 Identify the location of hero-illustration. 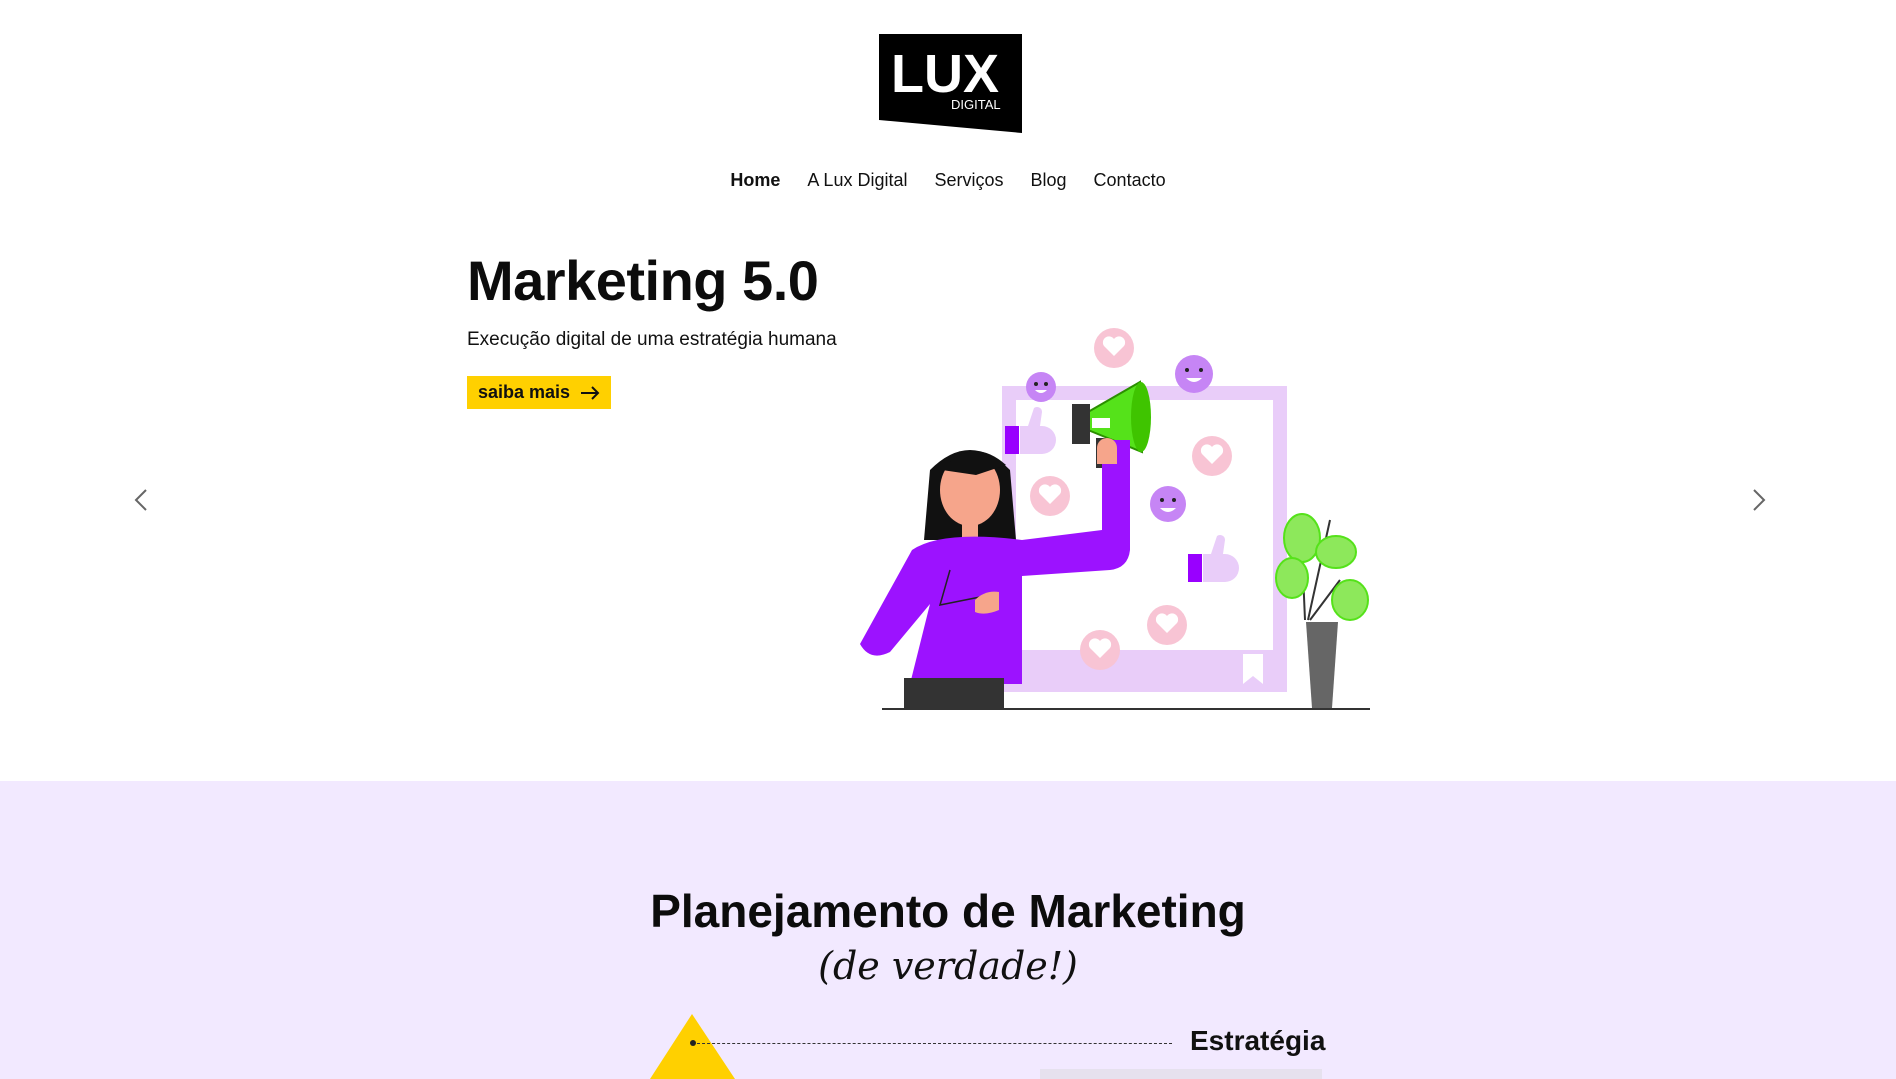
(1115, 519).